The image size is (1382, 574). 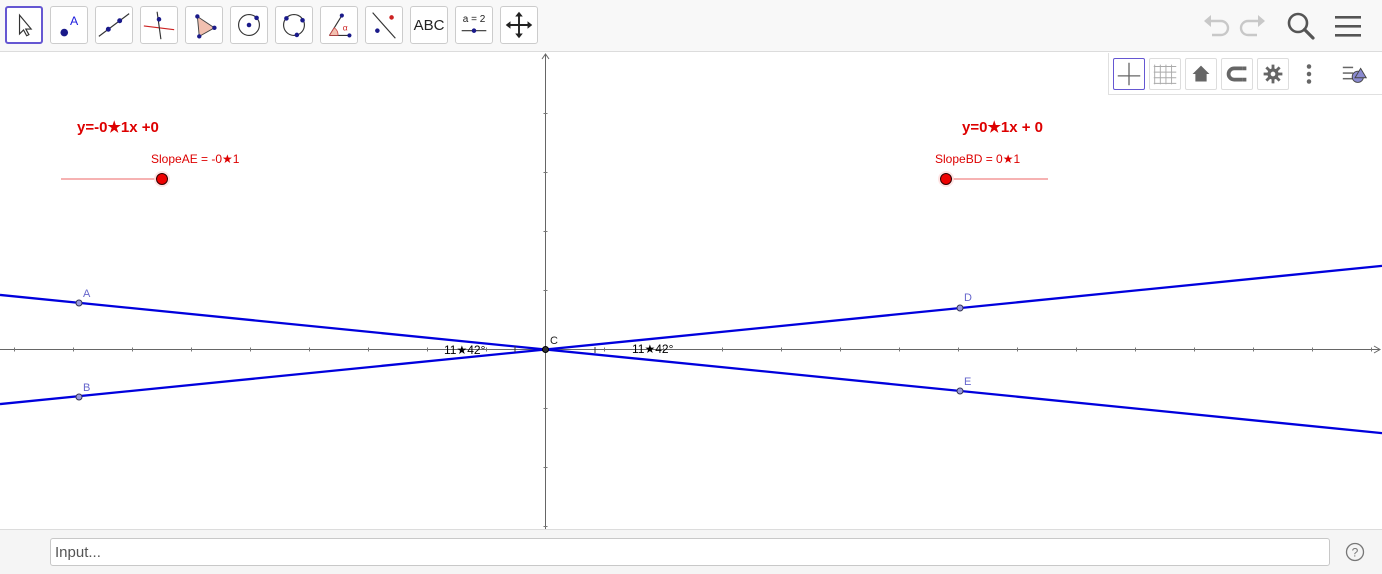 I want to click on graphics-stylebar, so click(x=1245, y=74).